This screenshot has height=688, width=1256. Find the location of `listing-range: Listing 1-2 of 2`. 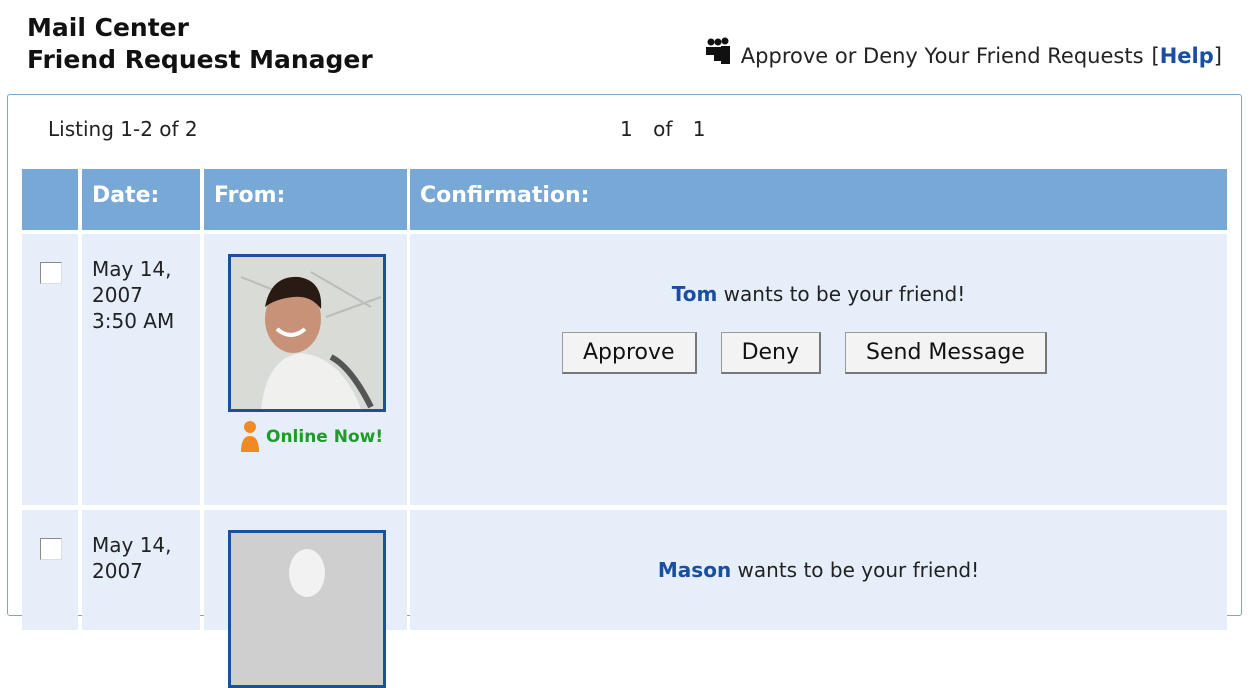

listing-range: Listing 1-2 of 2 is located at coordinates (123, 129).